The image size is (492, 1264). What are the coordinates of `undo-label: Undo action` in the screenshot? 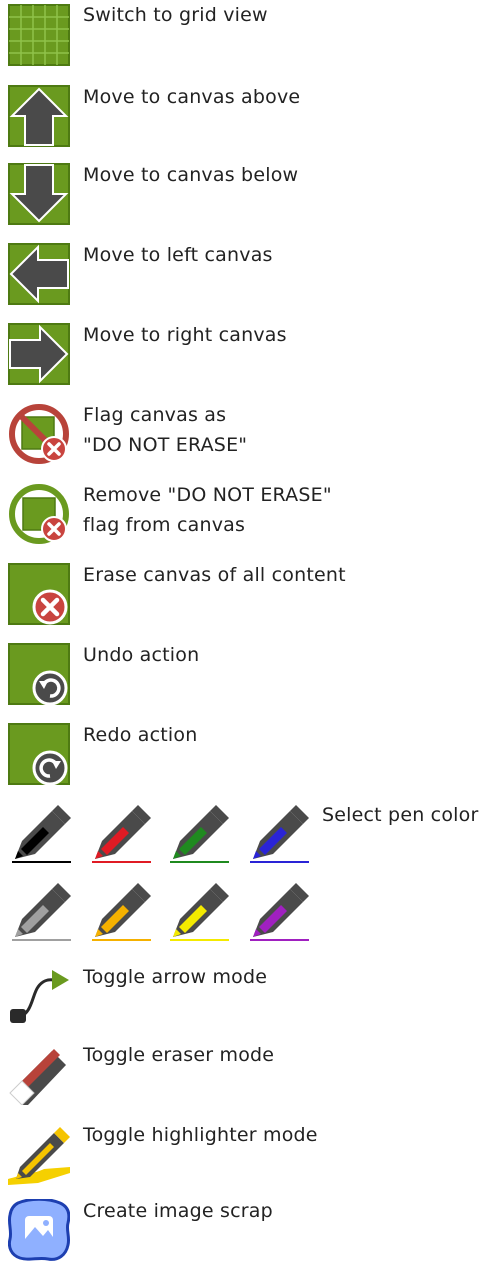 It's located at (141, 655).